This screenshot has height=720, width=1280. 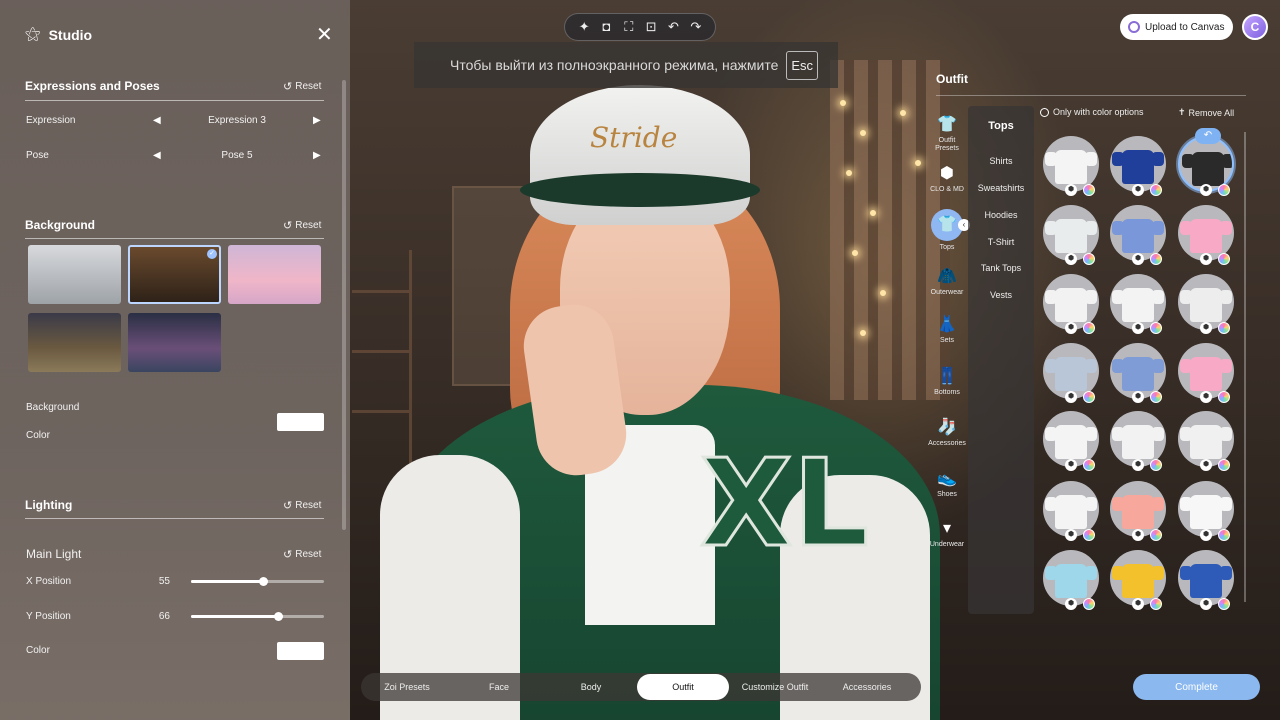 I want to click on y-position-slider, so click(x=257, y=616).